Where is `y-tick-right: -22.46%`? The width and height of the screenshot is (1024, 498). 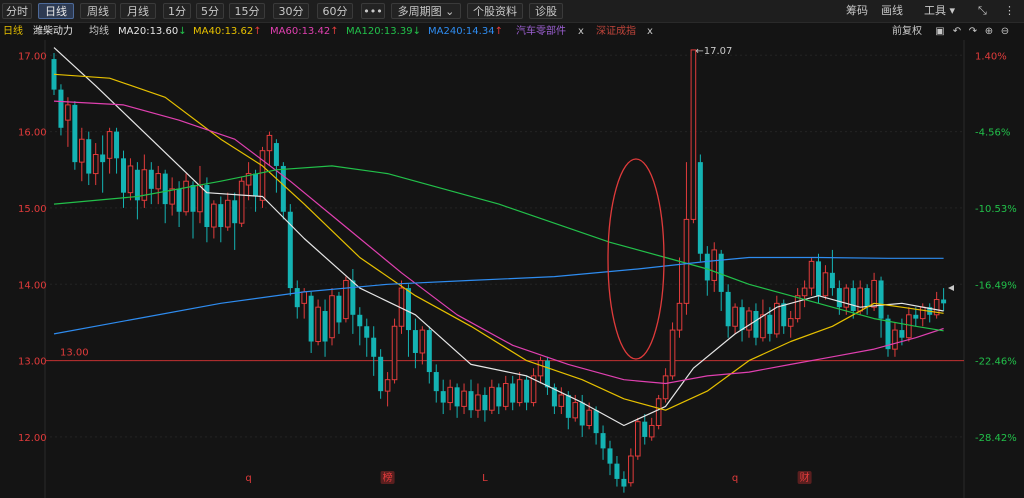 y-tick-right: -22.46% is located at coordinates (996, 362).